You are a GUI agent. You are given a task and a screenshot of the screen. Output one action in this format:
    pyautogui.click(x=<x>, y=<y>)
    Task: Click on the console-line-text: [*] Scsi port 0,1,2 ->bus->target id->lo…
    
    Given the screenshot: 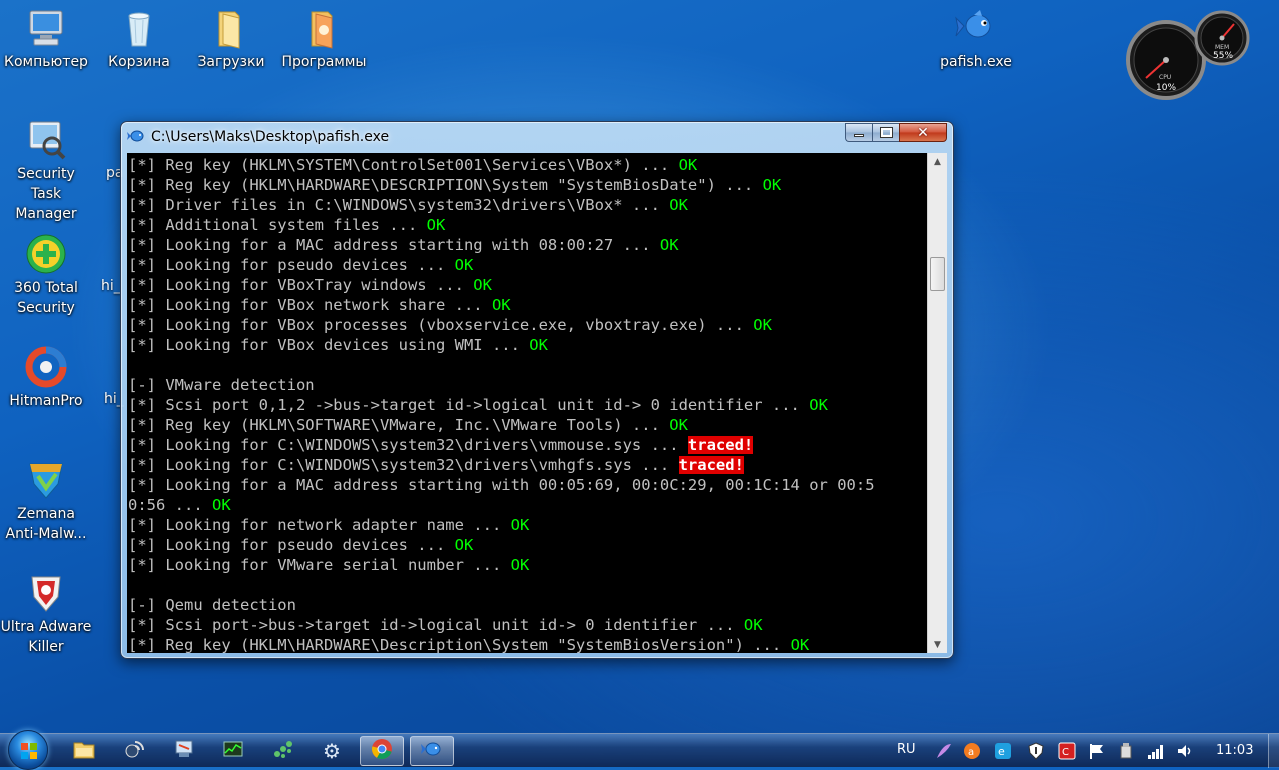 What is the action you would take?
    pyautogui.click(x=469, y=405)
    